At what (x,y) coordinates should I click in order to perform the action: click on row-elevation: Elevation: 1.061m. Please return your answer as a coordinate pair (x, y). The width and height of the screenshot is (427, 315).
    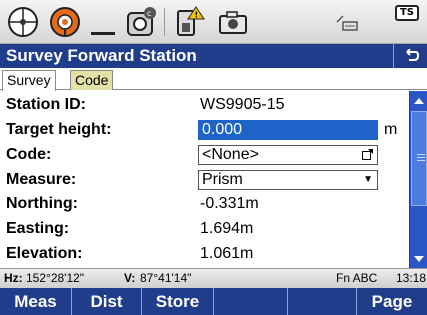
    Looking at the image, I should click on (204, 254).